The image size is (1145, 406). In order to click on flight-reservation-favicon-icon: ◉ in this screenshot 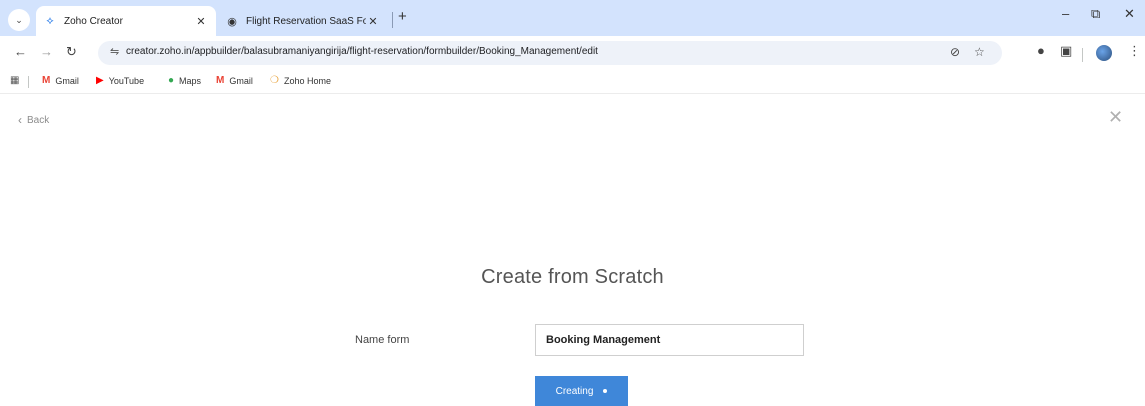, I will do `click(232, 21)`.